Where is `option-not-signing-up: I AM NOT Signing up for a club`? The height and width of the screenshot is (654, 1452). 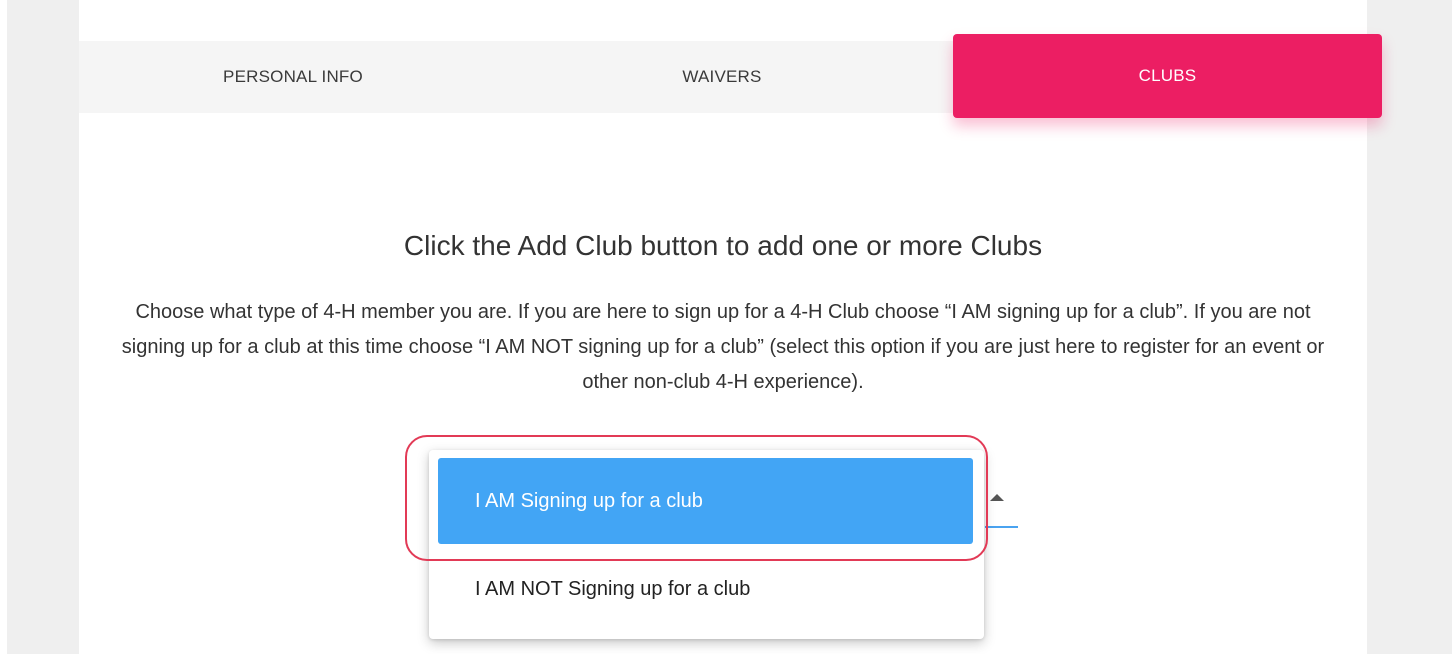
option-not-signing-up: I AM NOT Signing up for a club is located at coordinates (705, 589).